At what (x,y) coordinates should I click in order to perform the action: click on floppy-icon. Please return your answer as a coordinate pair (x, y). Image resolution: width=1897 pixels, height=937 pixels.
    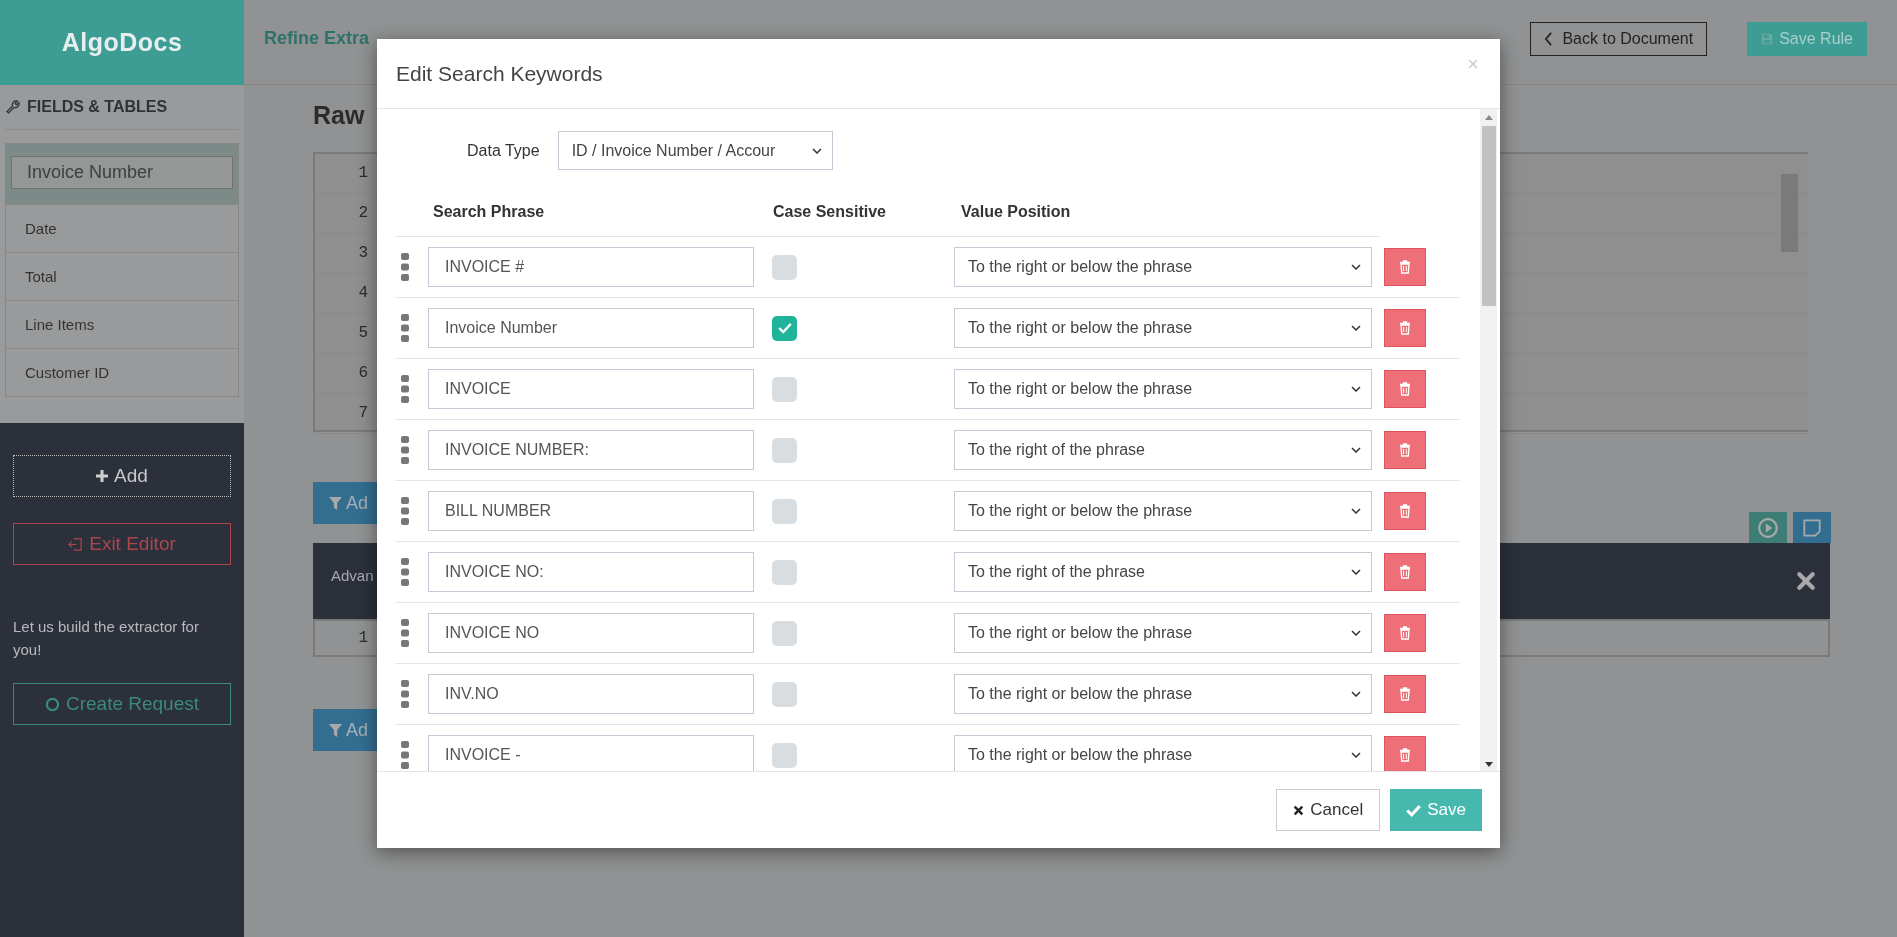
    Looking at the image, I should click on (1767, 39).